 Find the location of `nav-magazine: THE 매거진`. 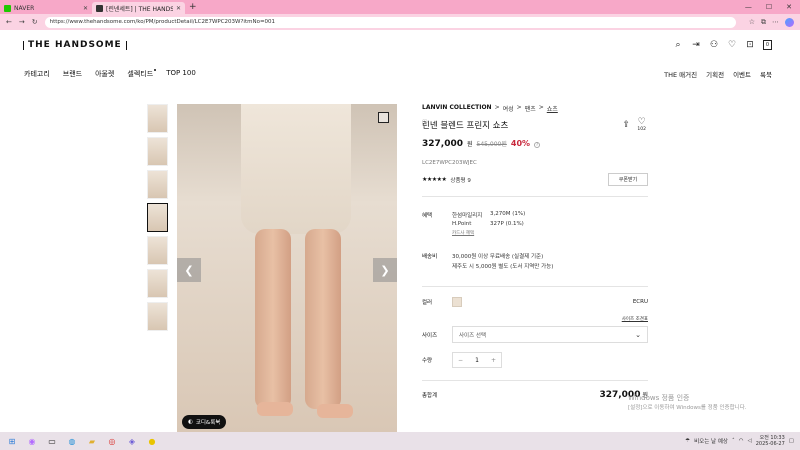

nav-magazine: THE 매거진 is located at coordinates (680, 74).